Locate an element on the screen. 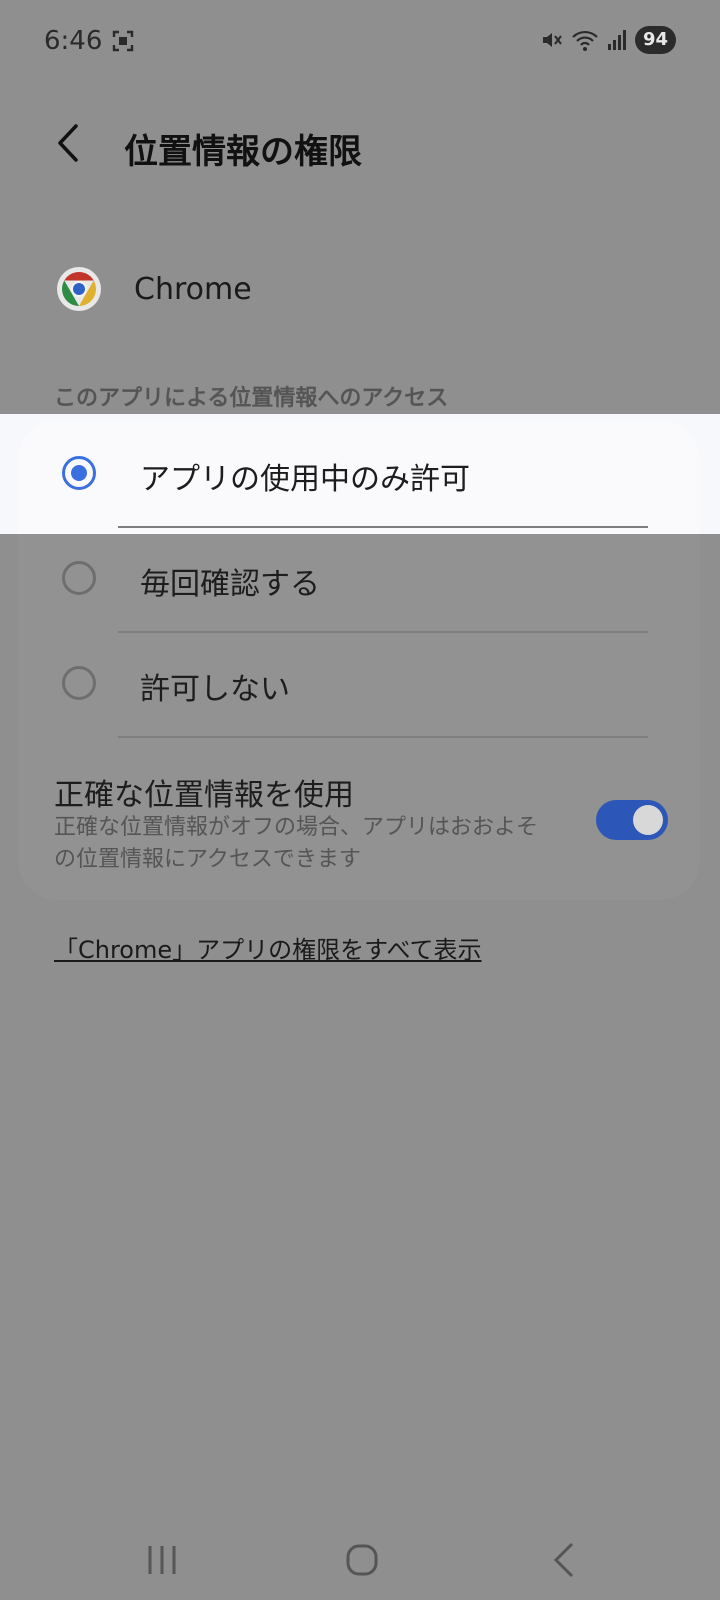 This screenshot has height=1600, width=720. battery-indicator: 94 is located at coordinates (655, 40).